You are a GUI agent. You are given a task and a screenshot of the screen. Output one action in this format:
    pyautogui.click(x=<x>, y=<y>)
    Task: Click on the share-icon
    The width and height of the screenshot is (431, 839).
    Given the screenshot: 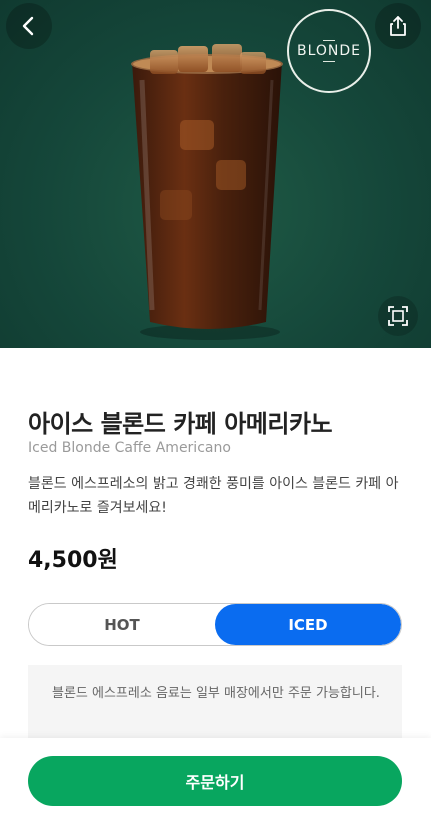 What is the action you would take?
    pyautogui.click(x=398, y=26)
    